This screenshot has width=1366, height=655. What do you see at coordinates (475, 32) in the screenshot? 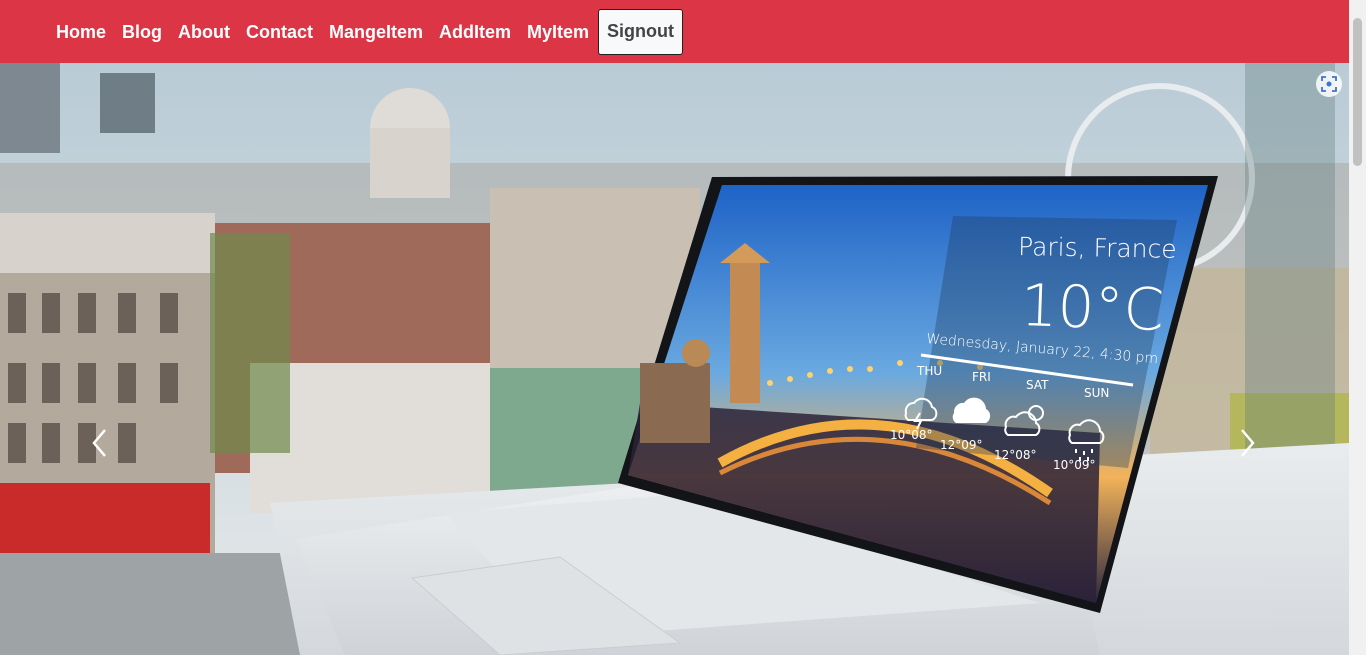
I see `nav-additem: AddItem` at bounding box center [475, 32].